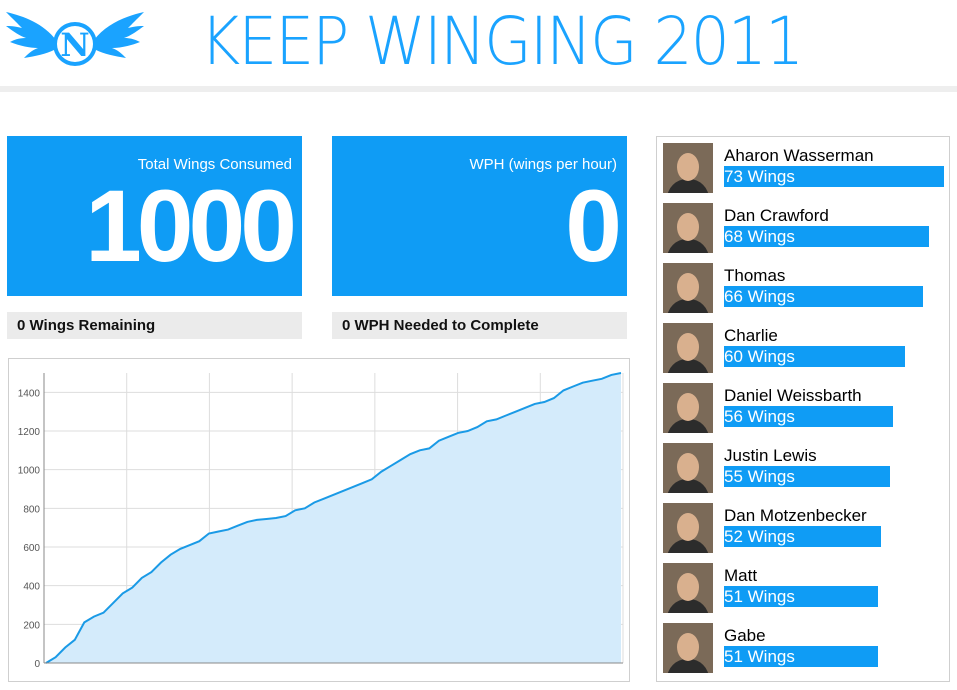  I want to click on leader-name: Dan Crawford, so click(776, 215).